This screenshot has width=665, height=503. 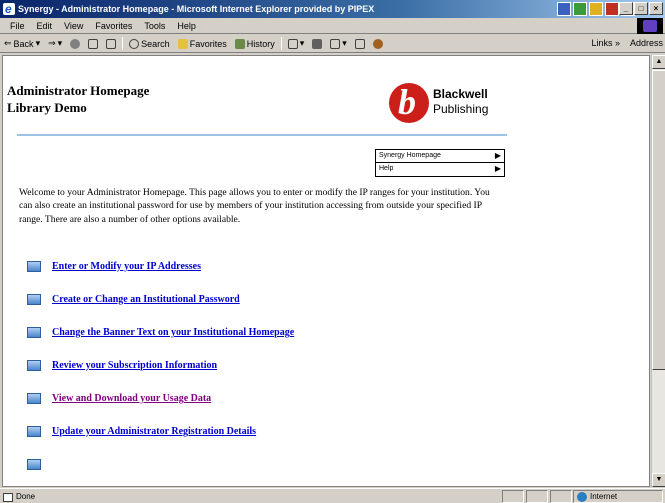 I want to click on menu-favorites: Favorites, so click(x=113, y=26).